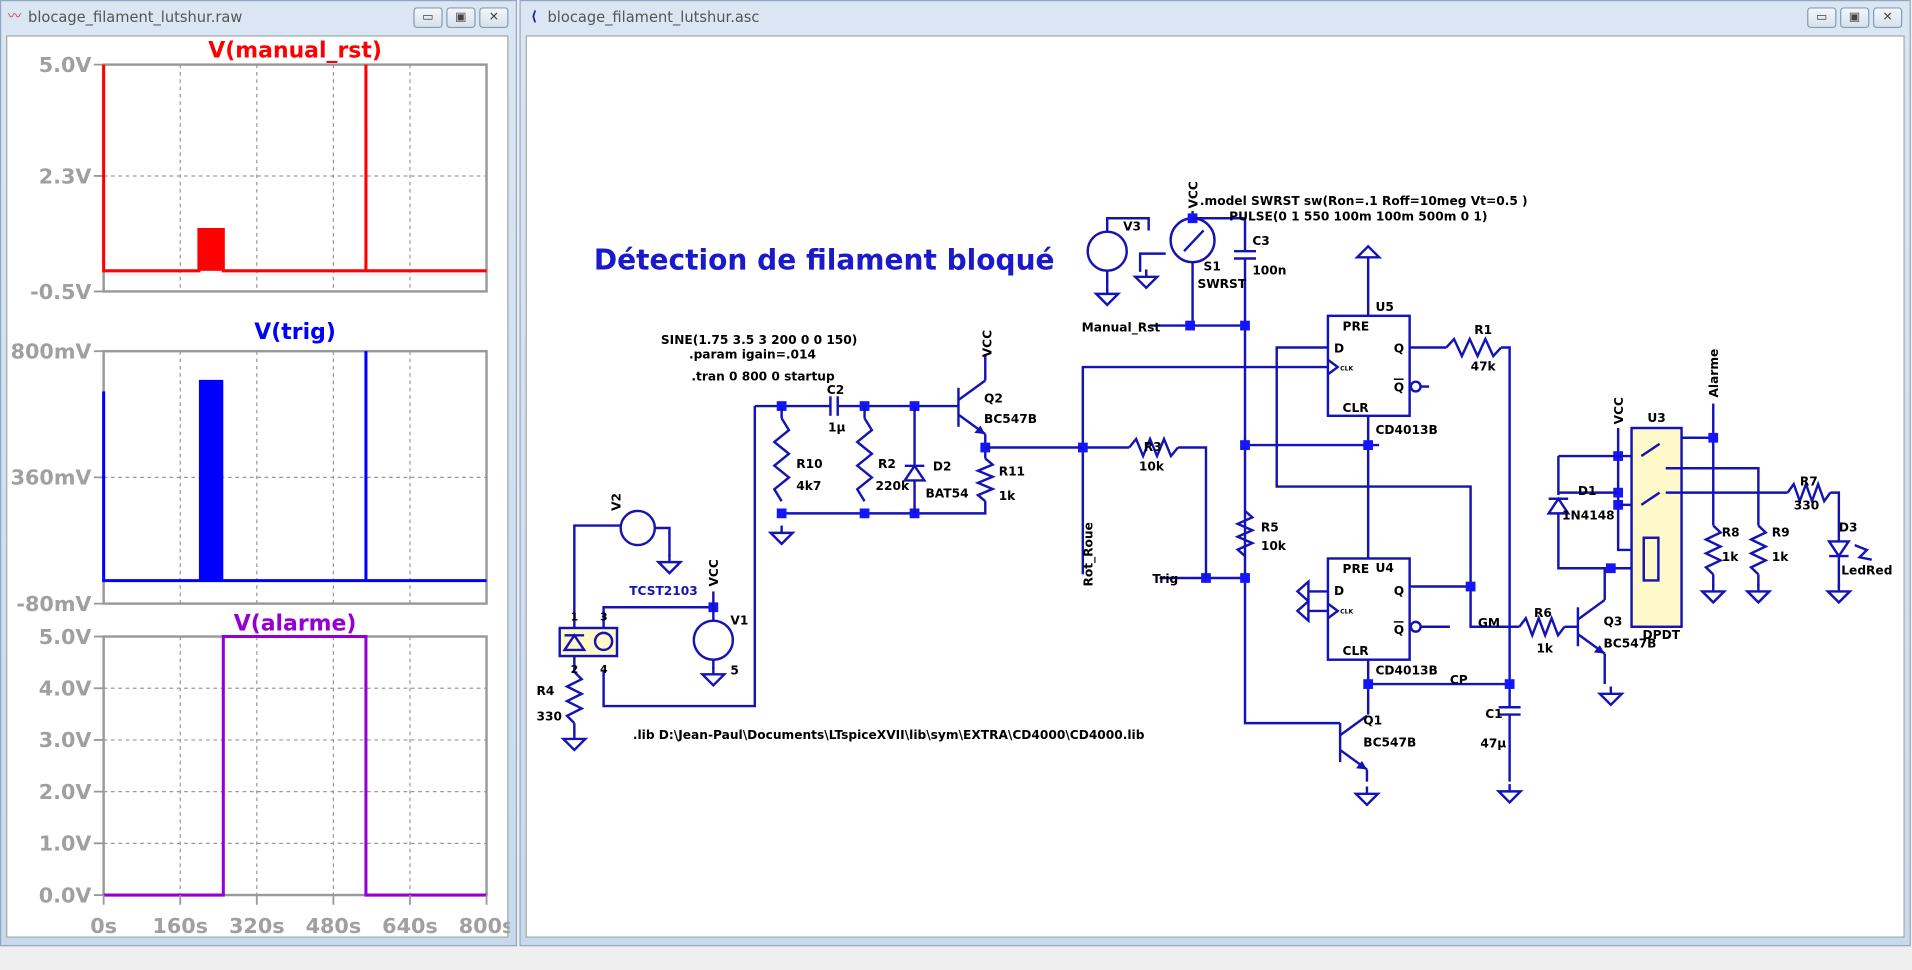  Describe the element at coordinates (1588, 515) in the screenshot. I see `d1-model: 1N4148` at that location.